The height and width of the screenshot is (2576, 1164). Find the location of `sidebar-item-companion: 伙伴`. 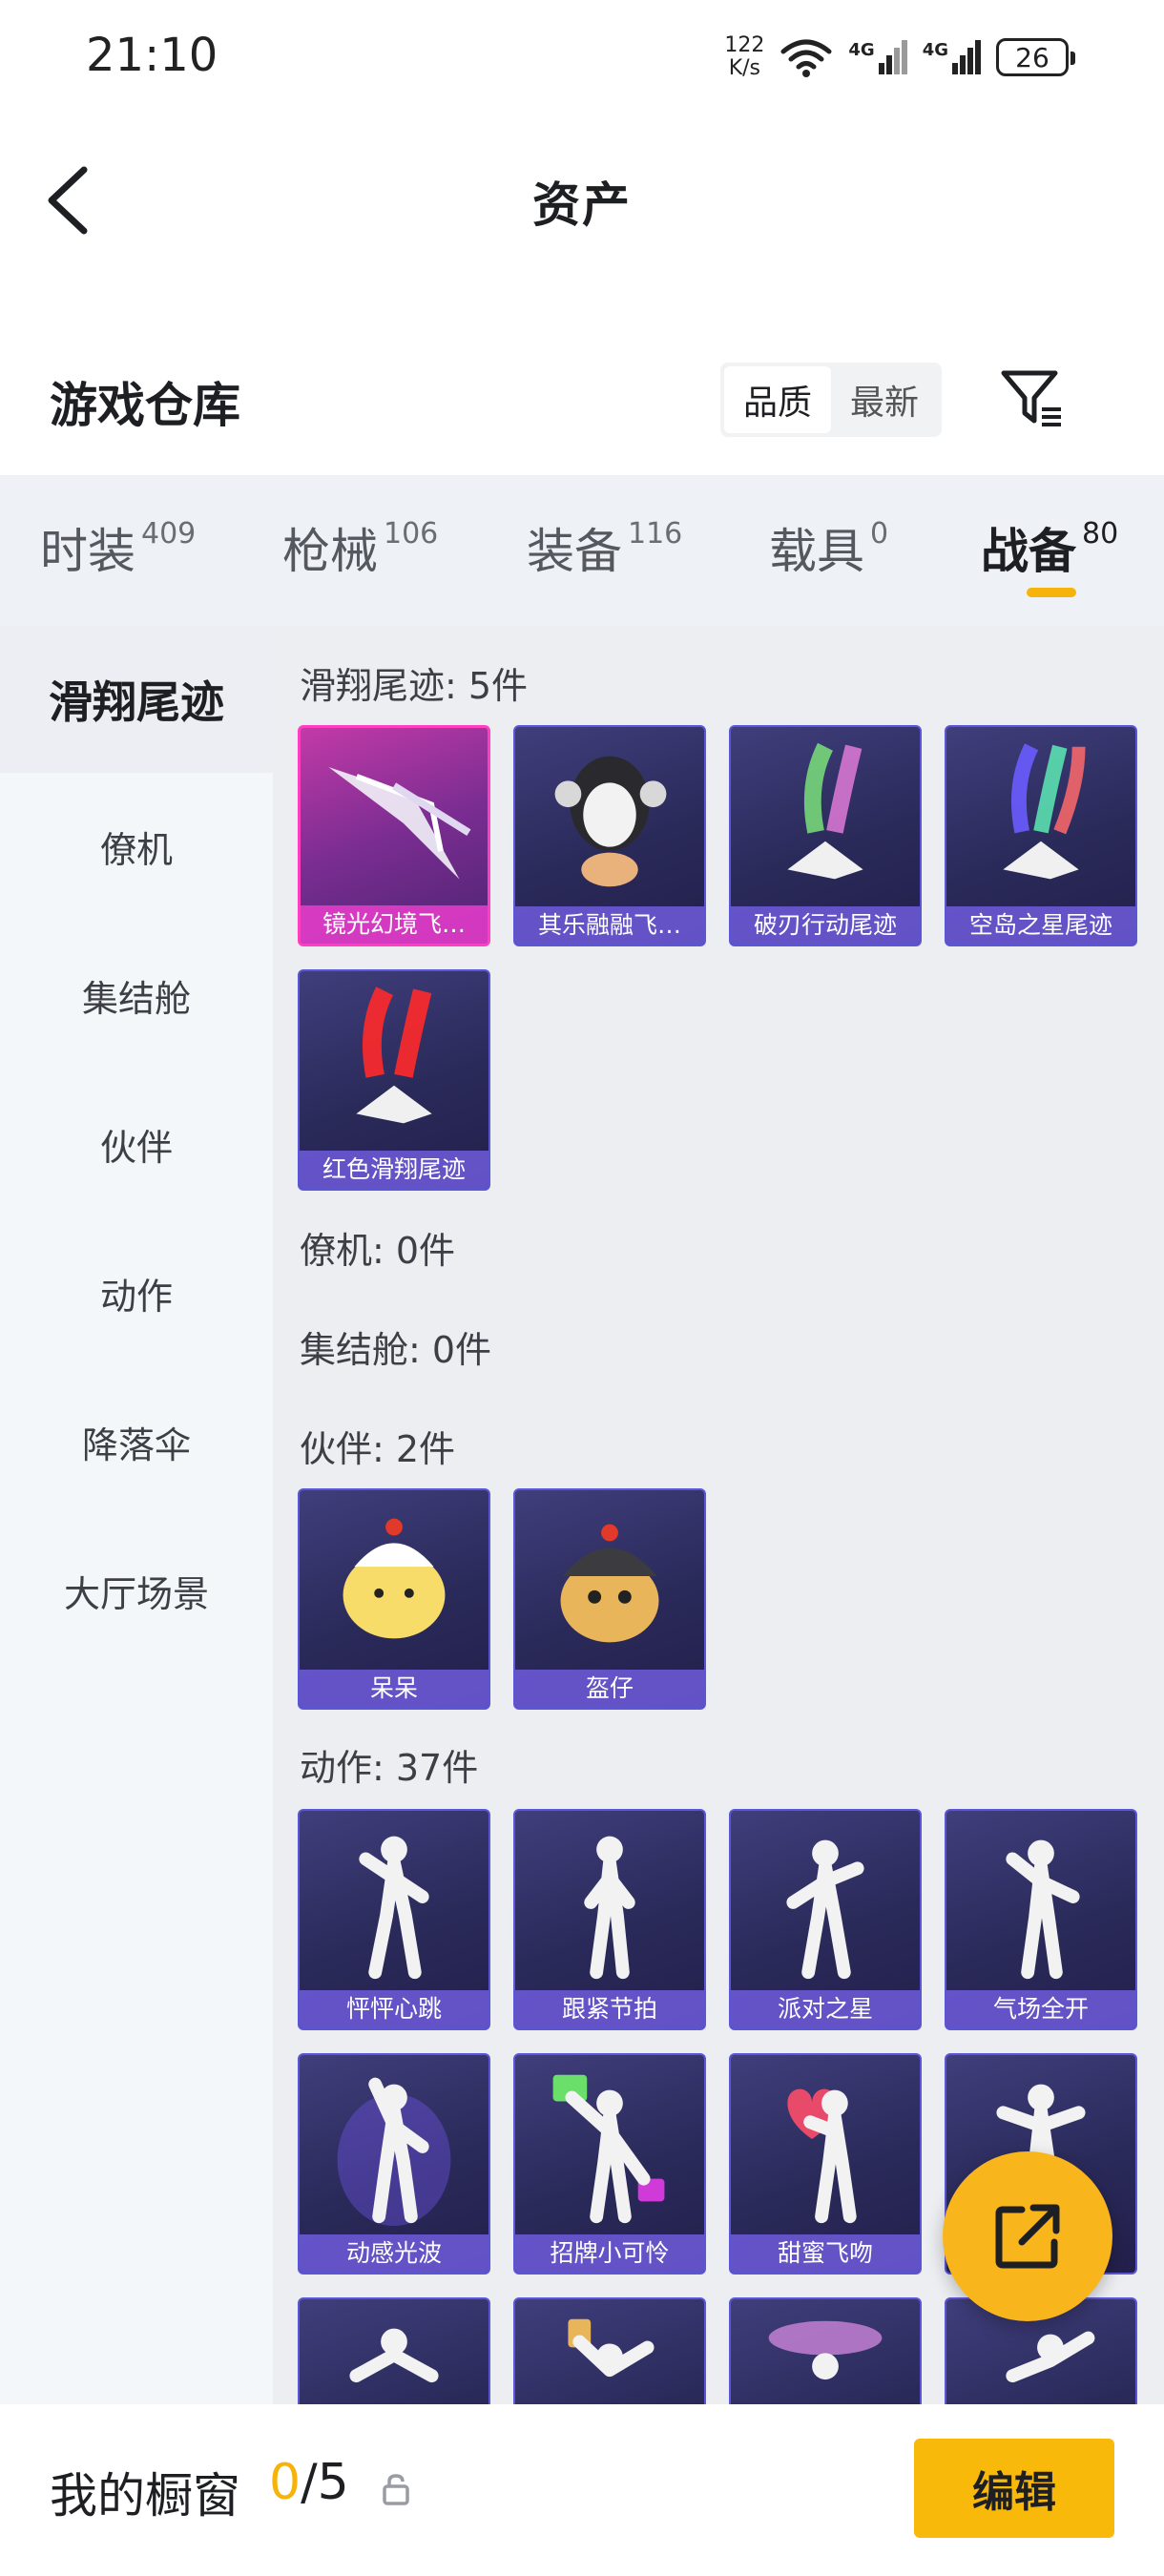

sidebar-item-companion: 伙伴 is located at coordinates (136, 1143).